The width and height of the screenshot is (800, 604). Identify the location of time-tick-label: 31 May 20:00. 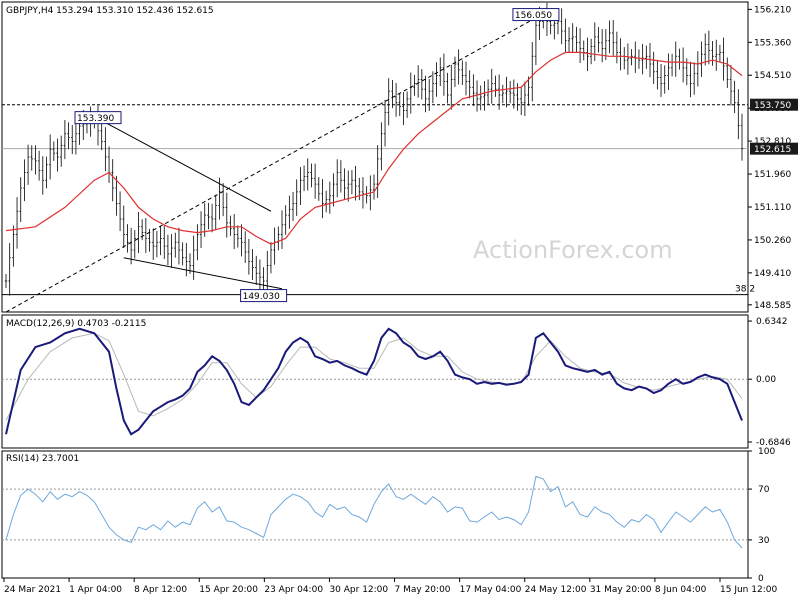
(621, 590).